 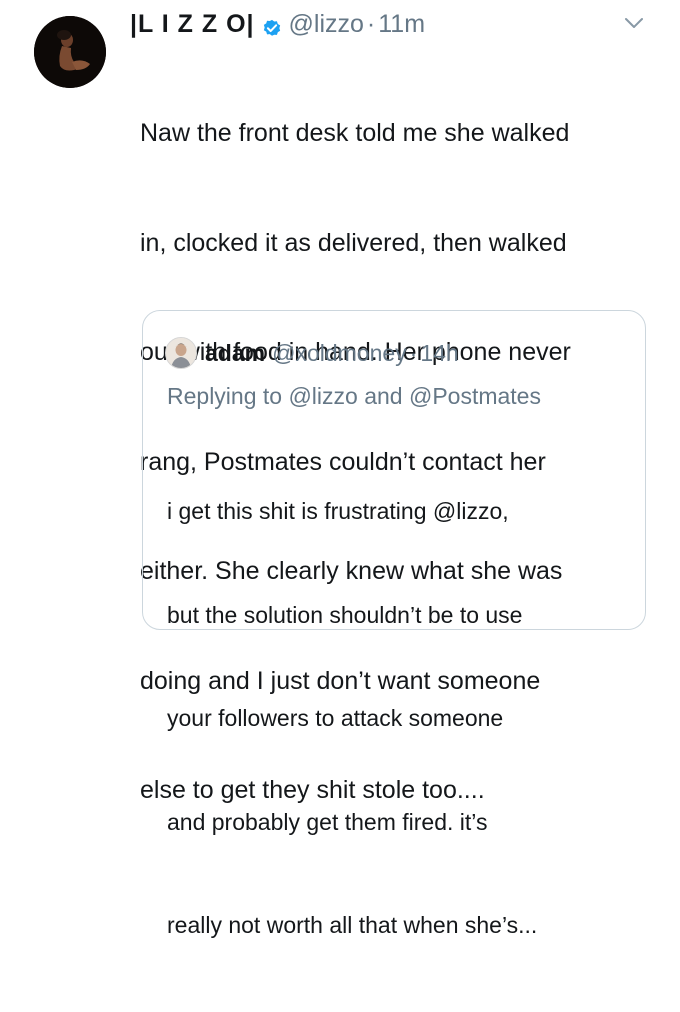 I want to click on quoted-display-name: adam, so click(x=235, y=353).